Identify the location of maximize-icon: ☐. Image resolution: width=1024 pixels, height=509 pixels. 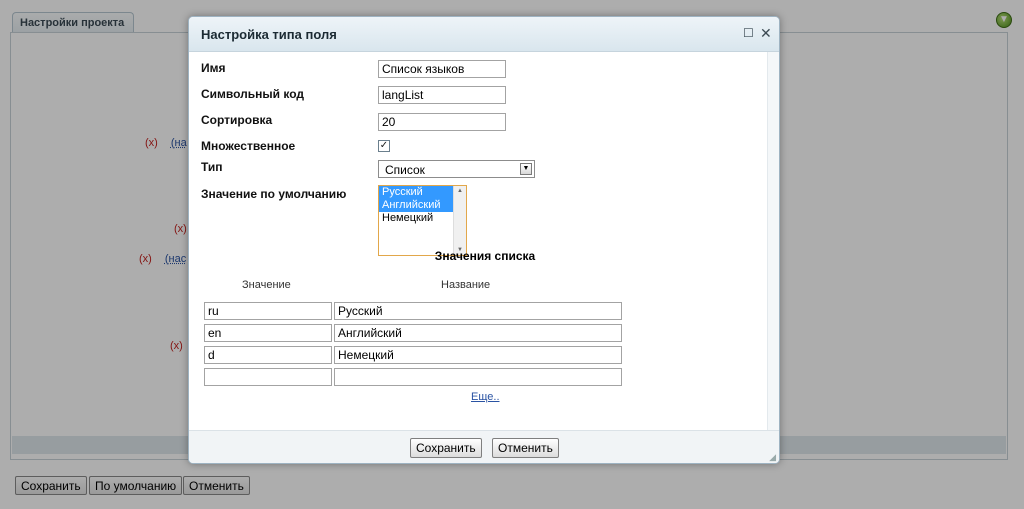
(748, 33).